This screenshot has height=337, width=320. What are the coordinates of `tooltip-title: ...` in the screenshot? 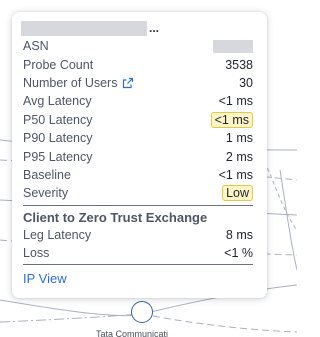 It's located at (90, 28).